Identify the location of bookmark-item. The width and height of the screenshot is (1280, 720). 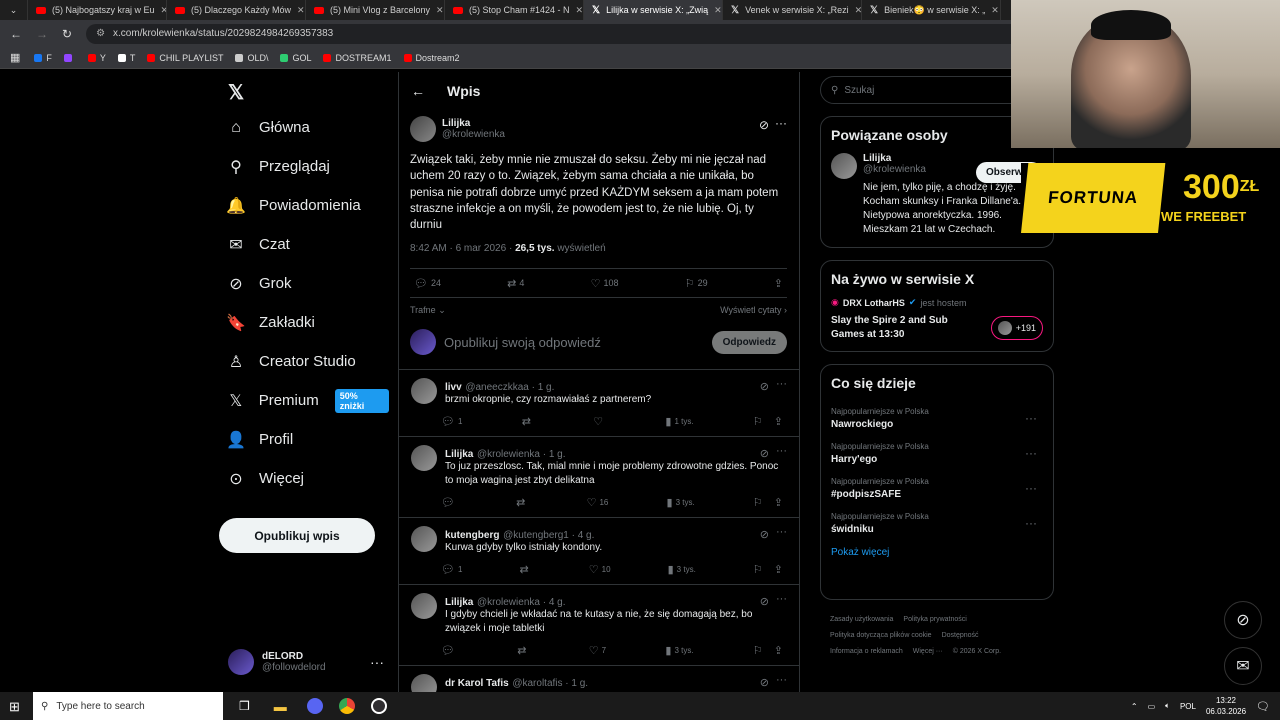
(69, 57).